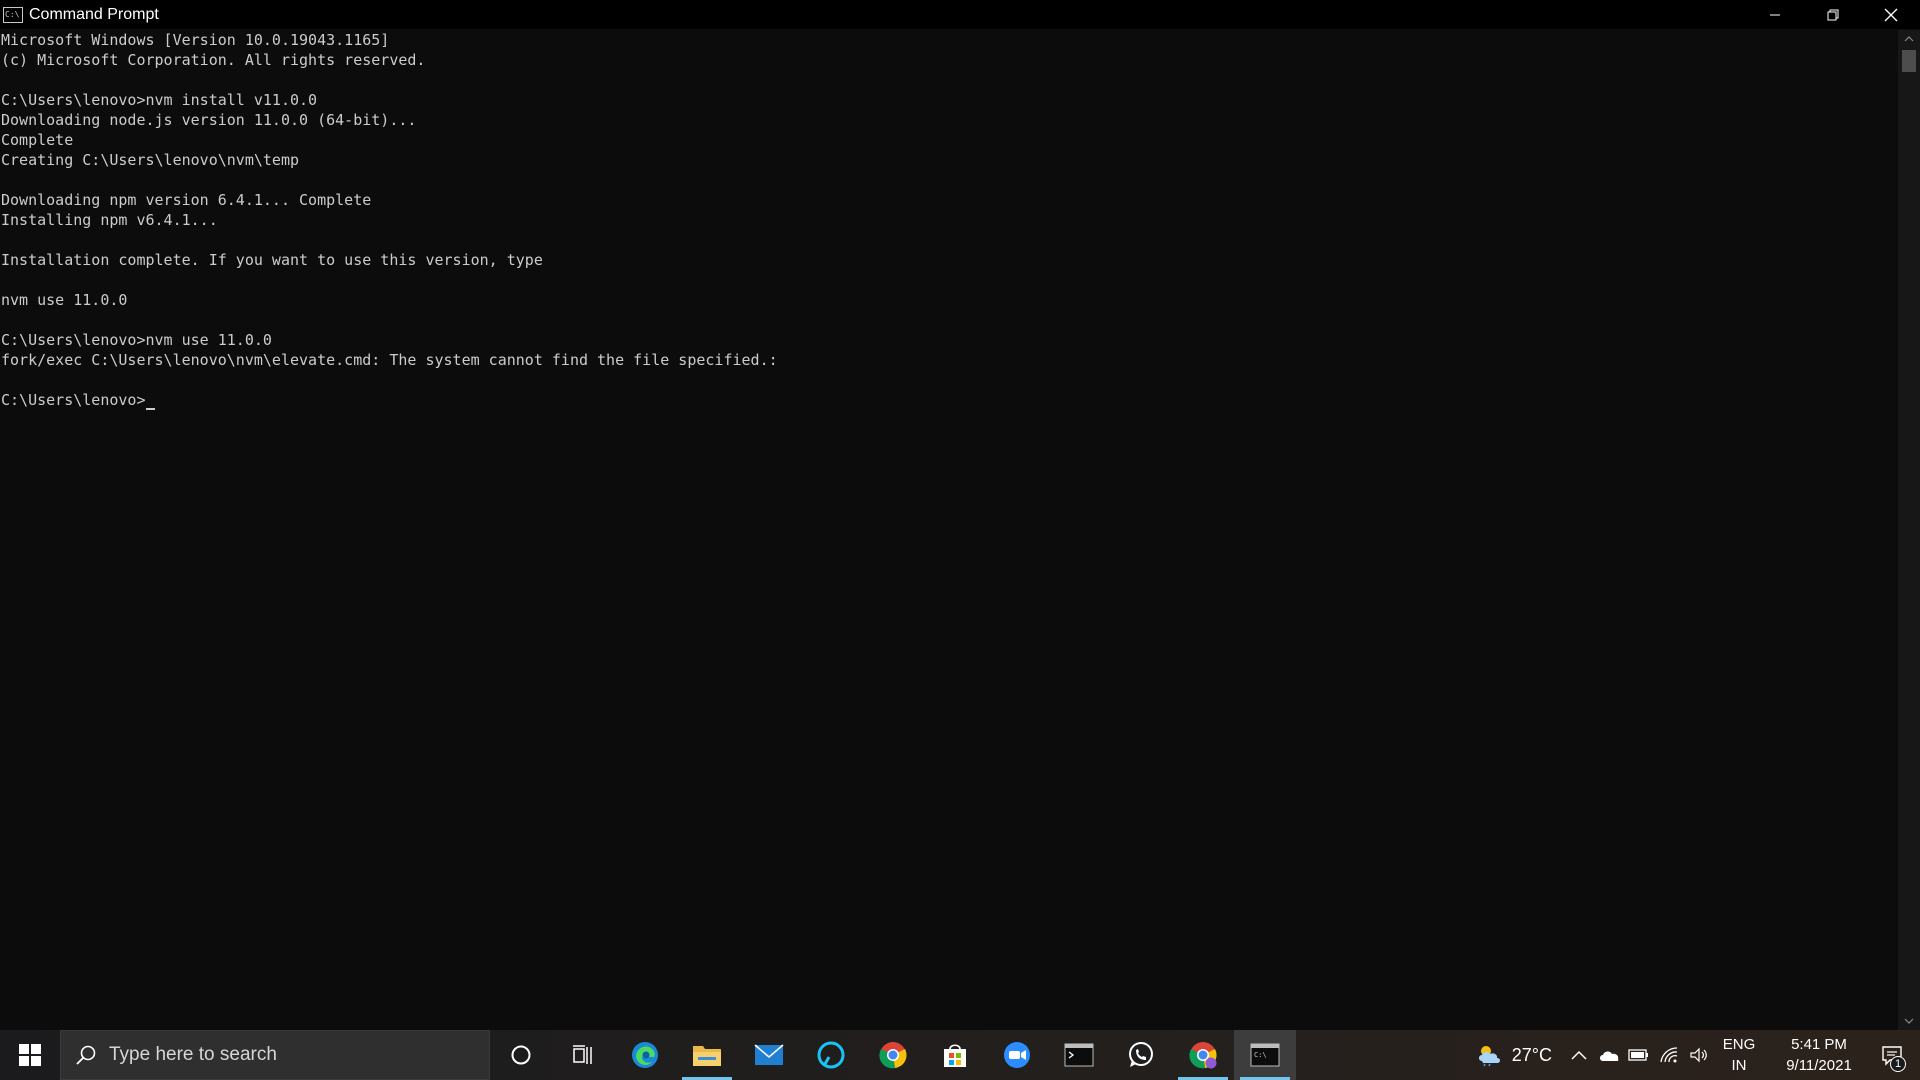 Image resolution: width=1920 pixels, height=1080 pixels. What do you see at coordinates (150, 409) in the screenshot?
I see `text-cursor` at bounding box center [150, 409].